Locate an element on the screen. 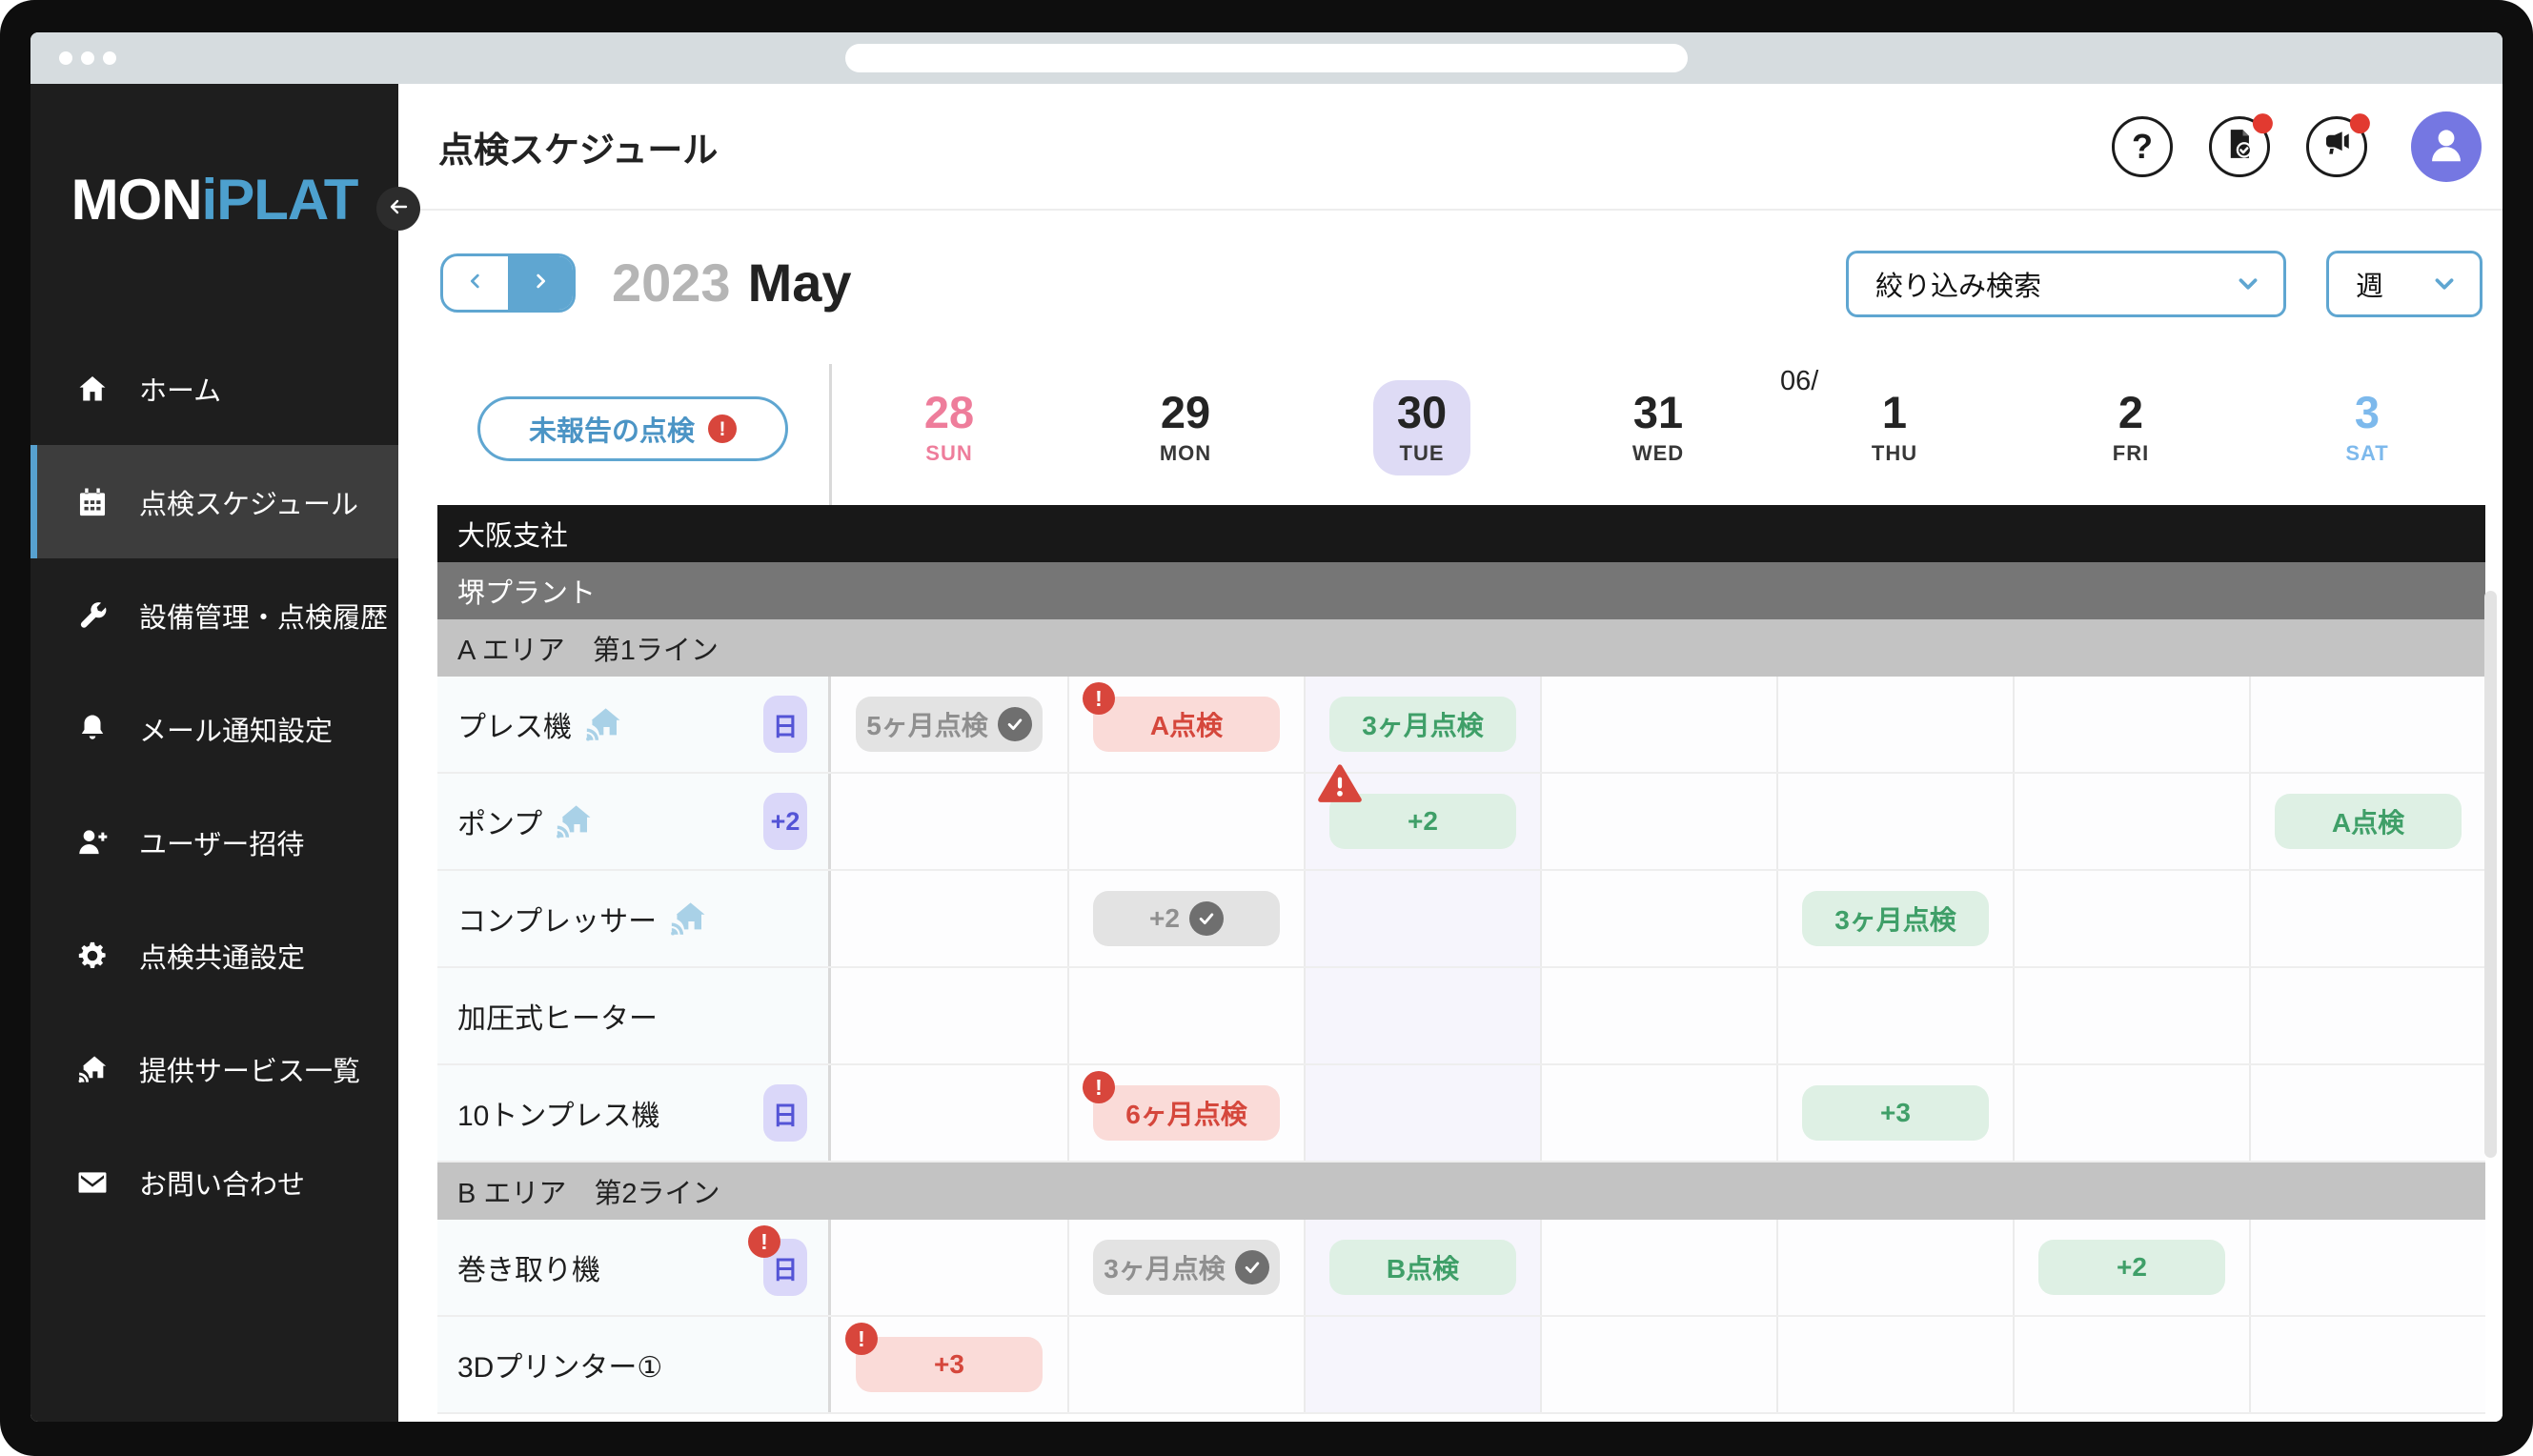 The width and height of the screenshot is (2533, 1456). day-header-tue: 30 TUE is located at coordinates (1422, 425).